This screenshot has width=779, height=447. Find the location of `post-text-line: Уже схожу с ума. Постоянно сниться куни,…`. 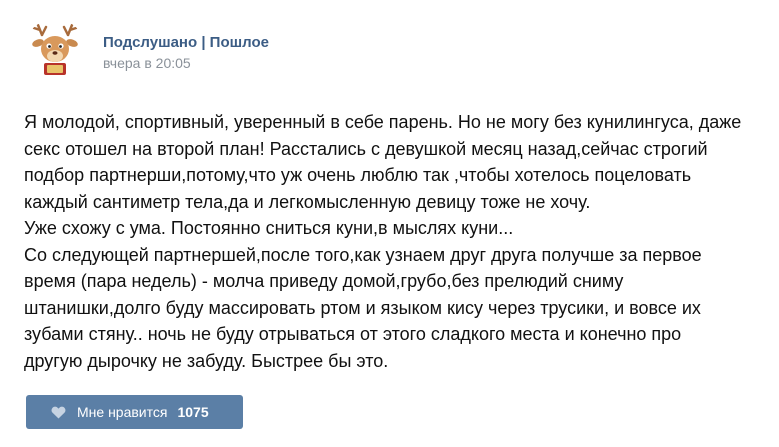

post-text-line: Уже схожу с ума. Постоянно сниться куни,… is located at coordinates (269, 228).